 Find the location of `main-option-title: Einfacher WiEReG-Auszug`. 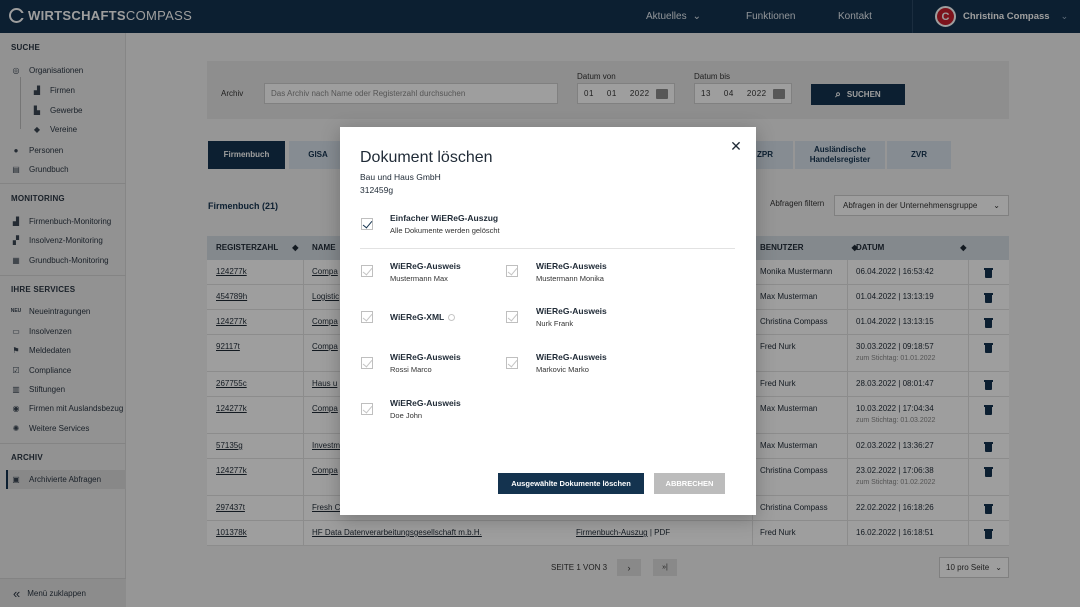

main-option-title: Einfacher WiEReG-Auszug is located at coordinates (444, 218).